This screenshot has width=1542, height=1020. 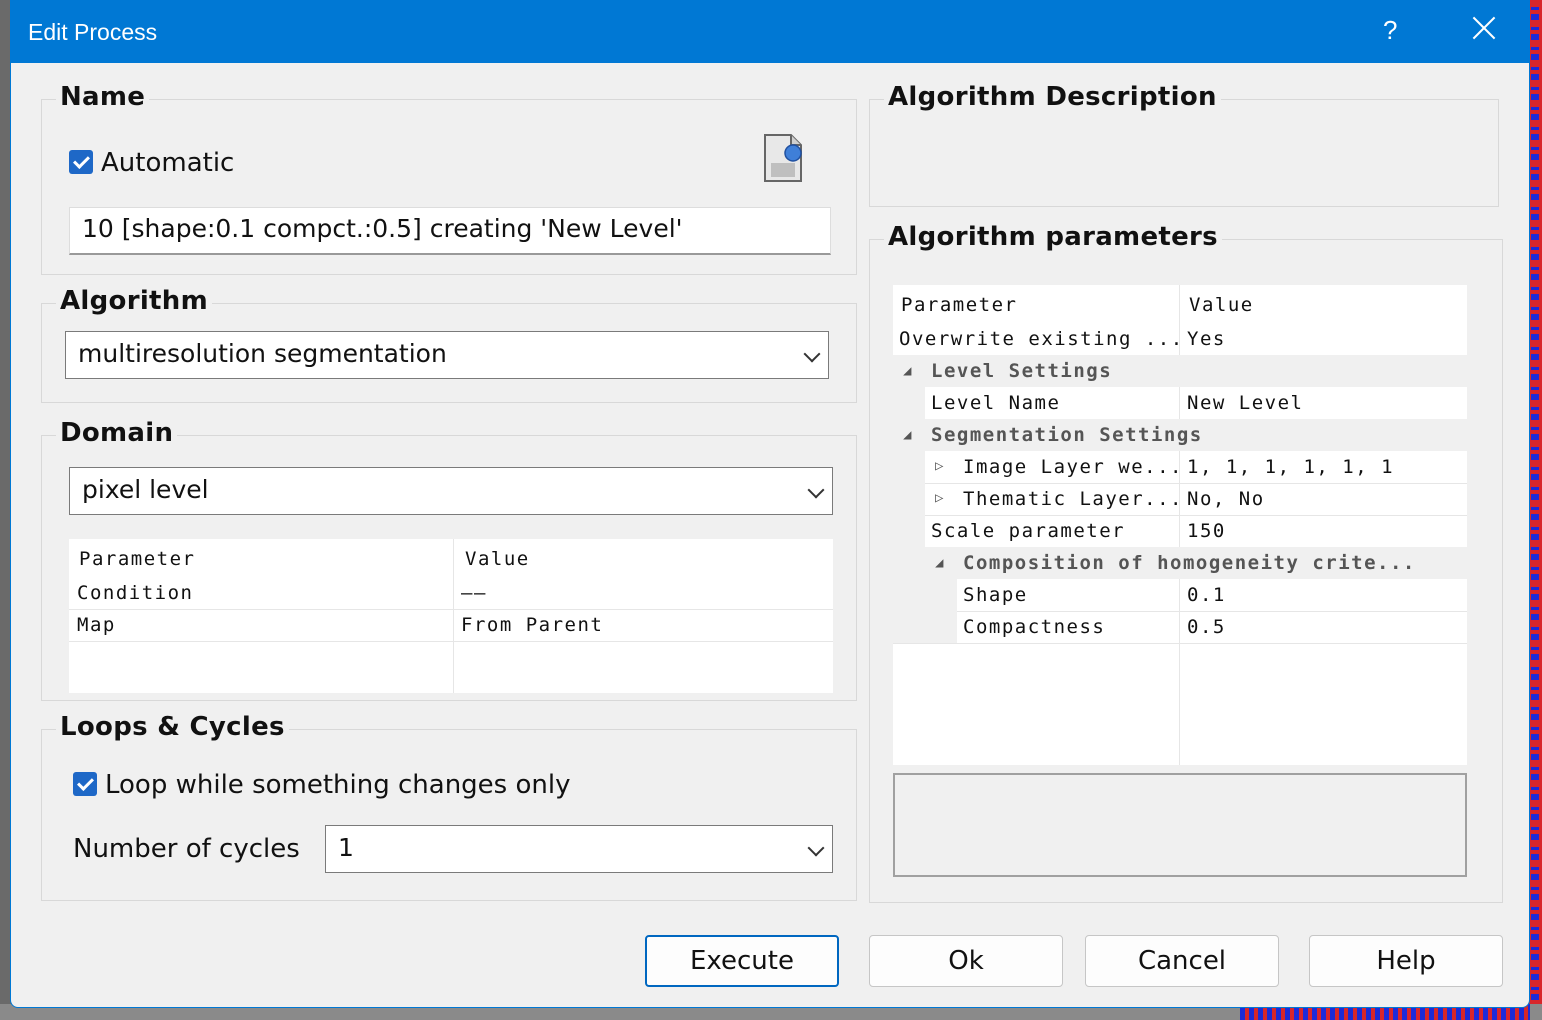 I want to click on category-row: ◢ Segmentation Settings, so click(x=1180, y=435).